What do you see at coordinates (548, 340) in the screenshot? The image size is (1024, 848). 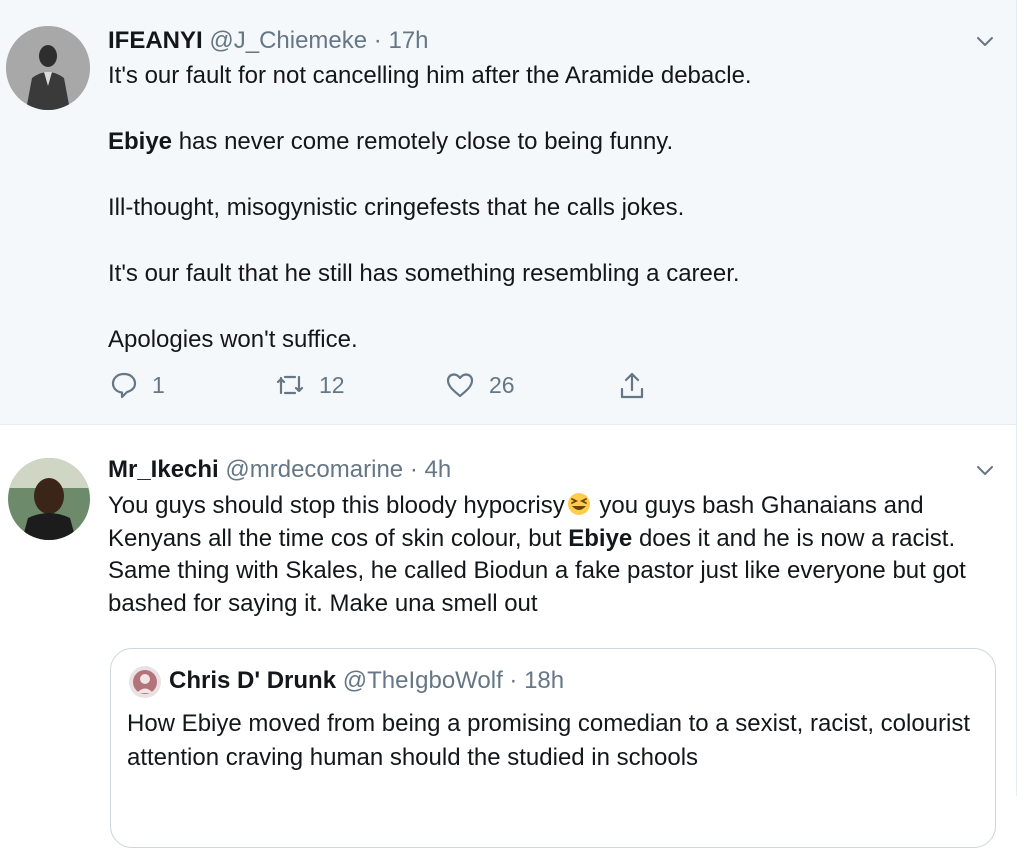 I see `tweet-paragraph: Apologies won't suffice.` at bounding box center [548, 340].